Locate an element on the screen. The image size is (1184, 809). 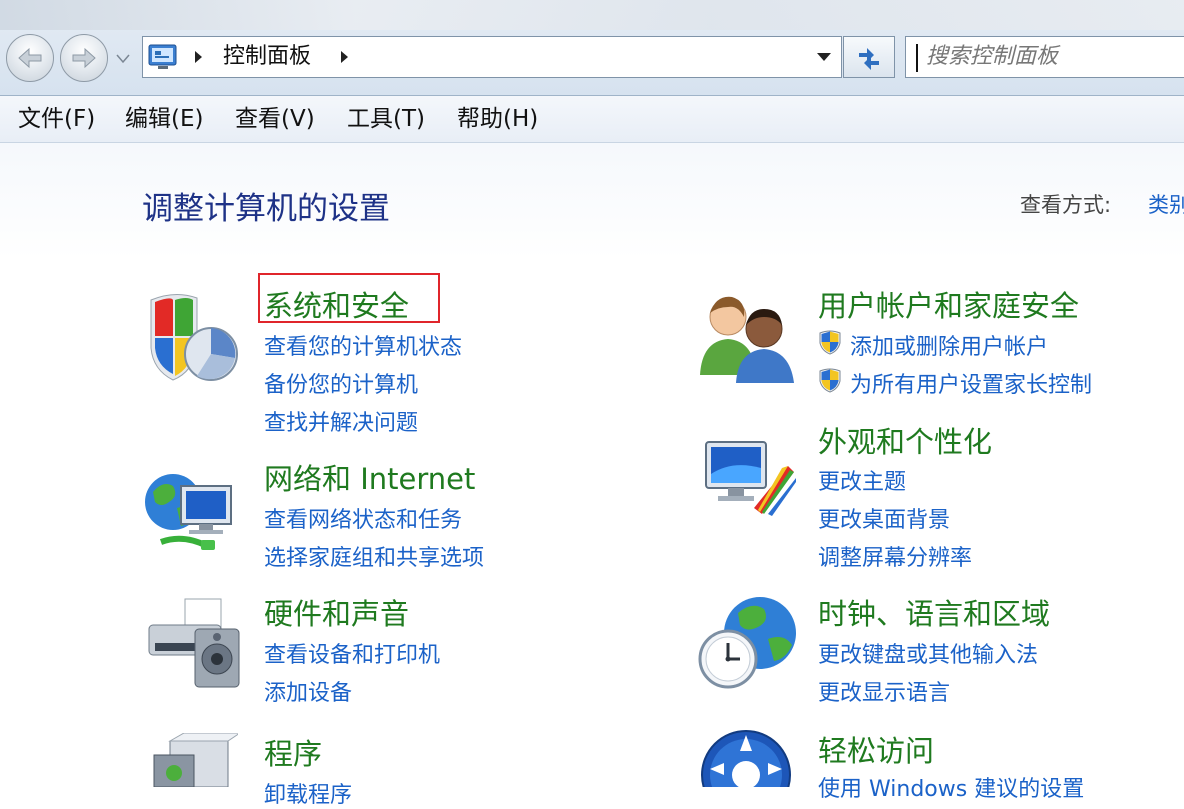
link-backup-computer: 备份您的计算机 is located at coordinates (341, 383).